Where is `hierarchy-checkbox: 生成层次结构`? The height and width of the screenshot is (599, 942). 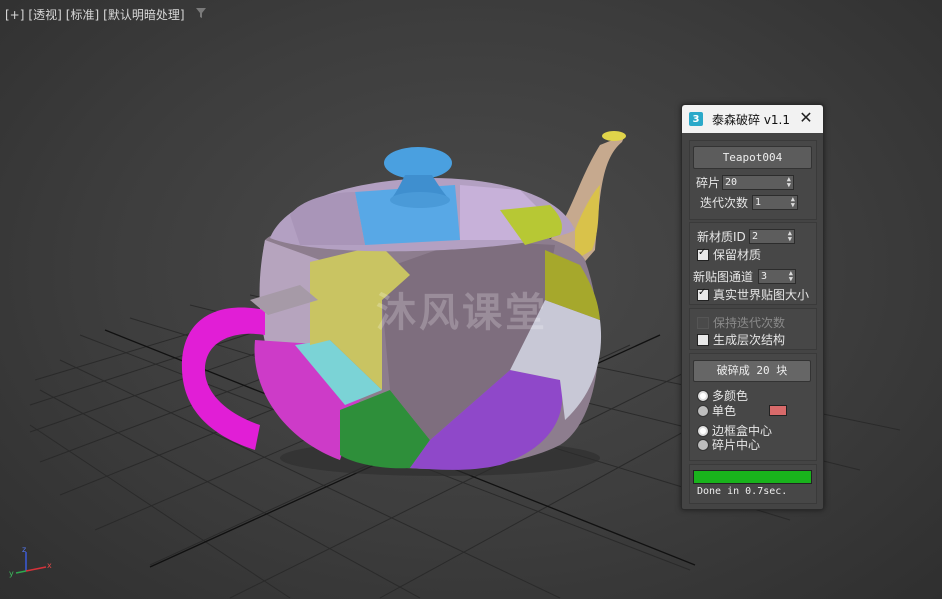 hierarchy-checkbox: 生成层次结构 is located at coordinates (741, 339).